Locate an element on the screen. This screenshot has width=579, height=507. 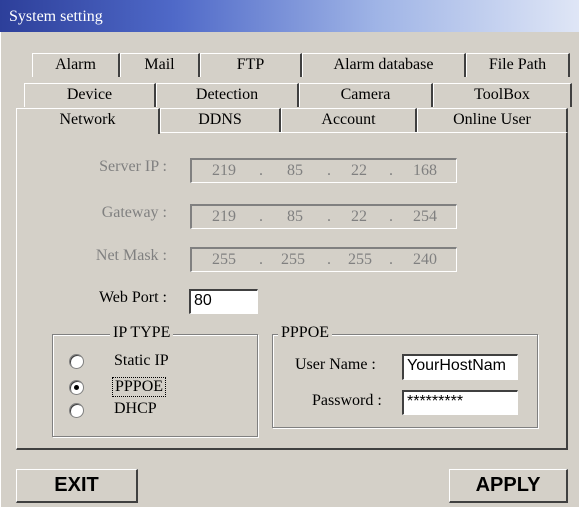
net-mask-field: 255 . 255 . 255 . 240 is located at coordinates (323, 259).